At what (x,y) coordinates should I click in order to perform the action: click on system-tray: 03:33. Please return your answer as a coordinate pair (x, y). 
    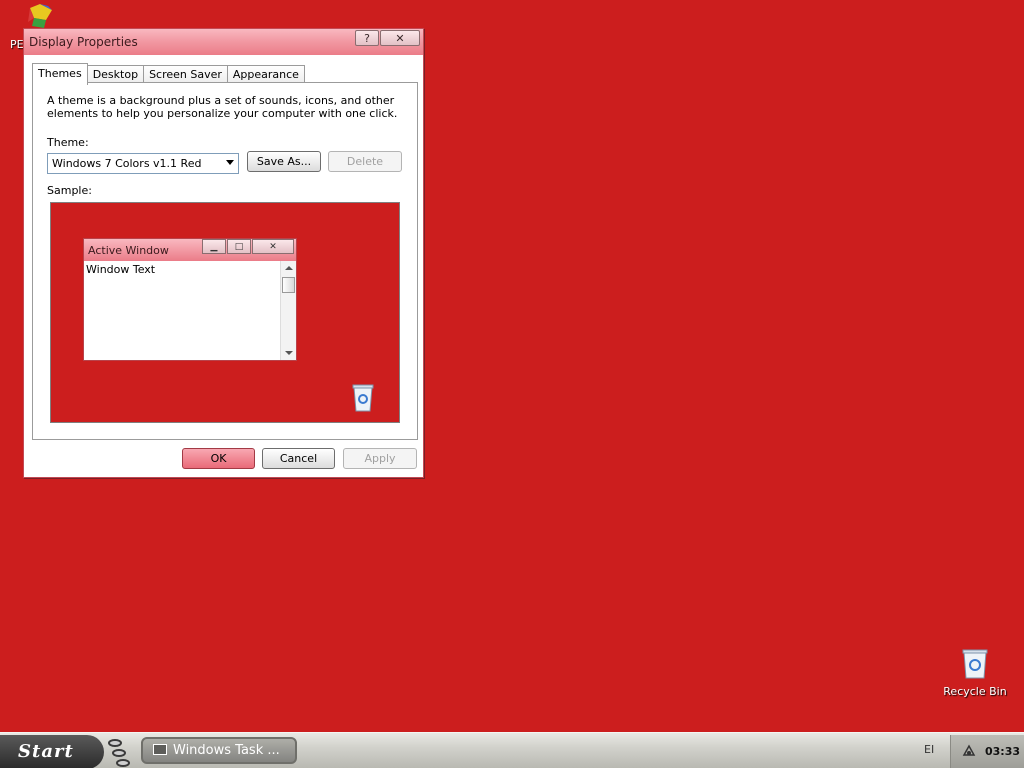
    Looking at the image, I should click on (987, 751).